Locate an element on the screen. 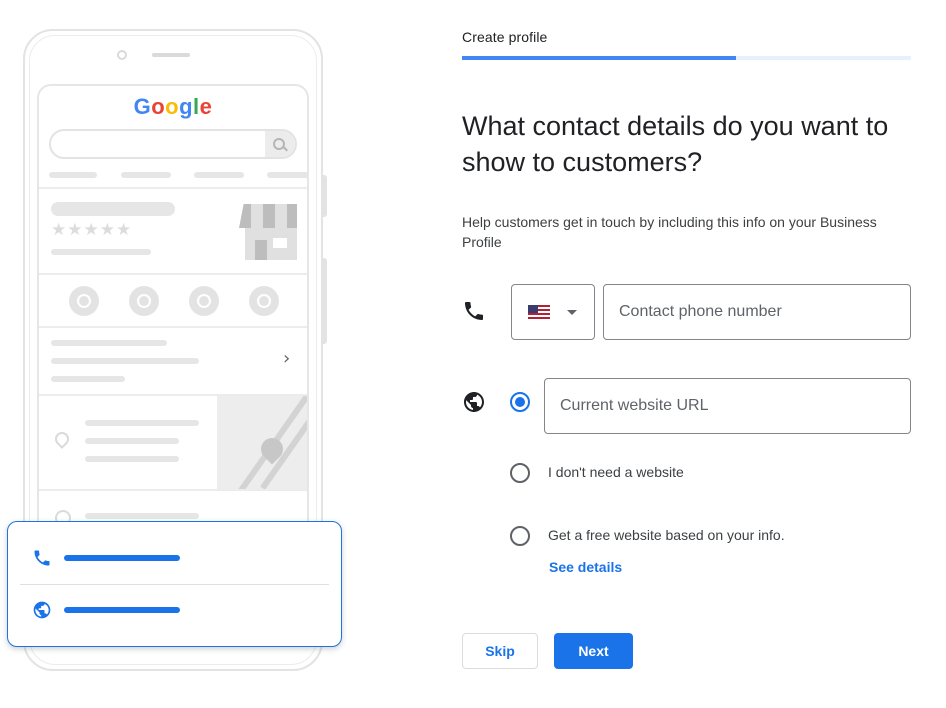  mock-title is located at coordinates (113, 209).